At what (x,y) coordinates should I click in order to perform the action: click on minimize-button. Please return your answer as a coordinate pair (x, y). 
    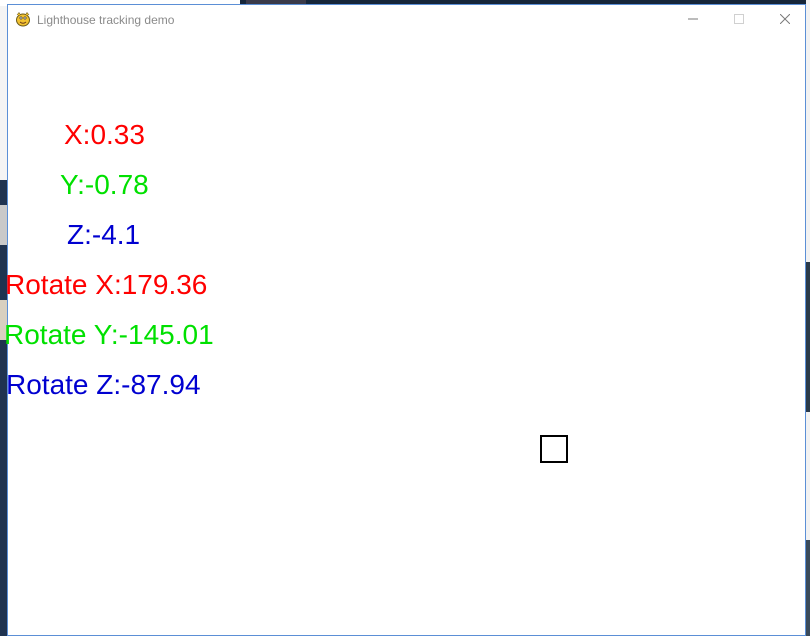
    Looking at the image, I should click on (693, 19).